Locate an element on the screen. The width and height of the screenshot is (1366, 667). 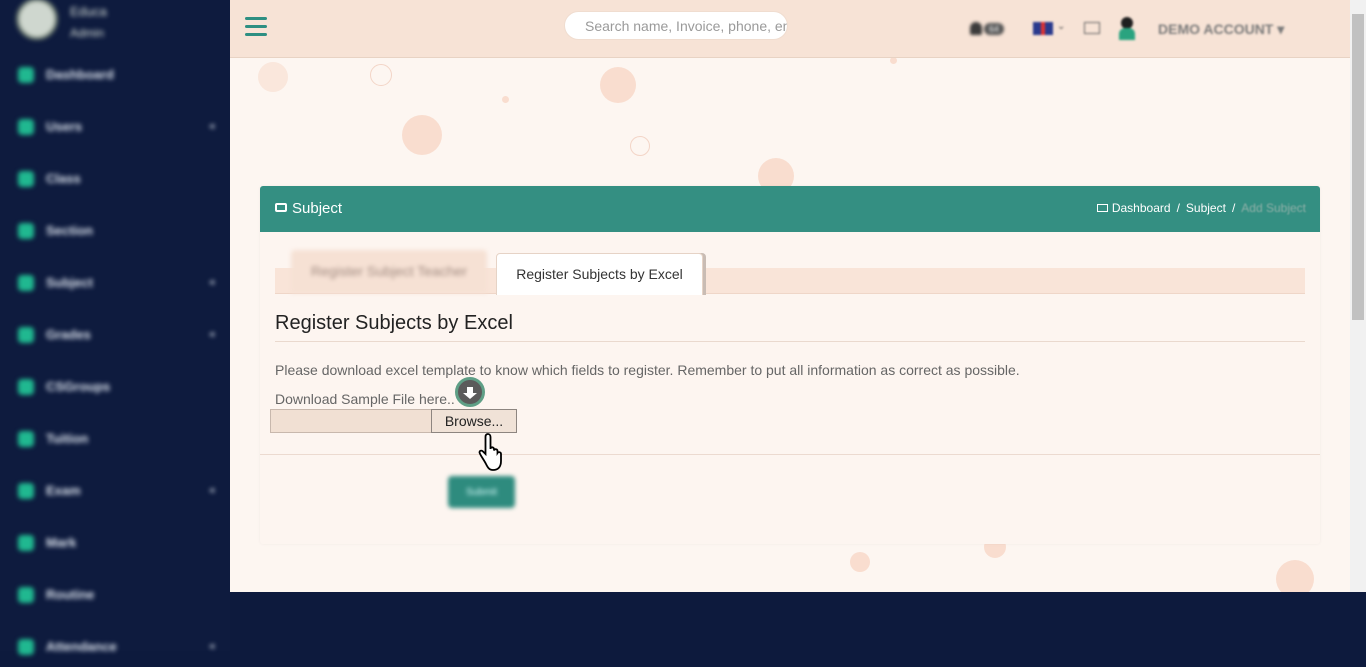
sidebar-item-subject: Subject ◂ is located at coordinates (115, 283).